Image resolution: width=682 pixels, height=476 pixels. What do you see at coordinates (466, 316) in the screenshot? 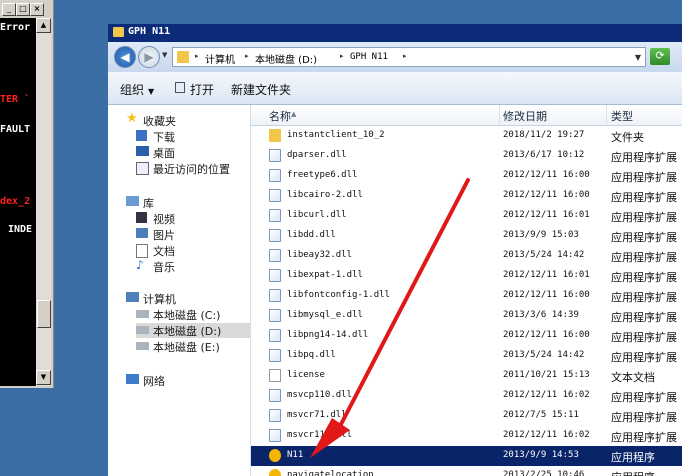
I see `file-row: libmysql_e.dll 2013/3/6 14:39 应用程序扩展` at bounding box center [466, 316].